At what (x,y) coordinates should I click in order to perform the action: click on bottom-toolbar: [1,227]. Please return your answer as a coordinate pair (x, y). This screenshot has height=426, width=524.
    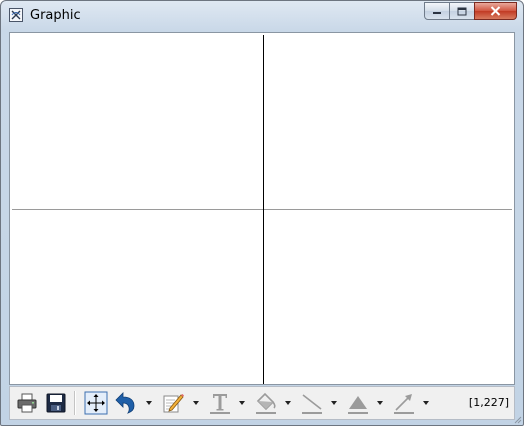
    Looking at the image, I should click on (262, 403).